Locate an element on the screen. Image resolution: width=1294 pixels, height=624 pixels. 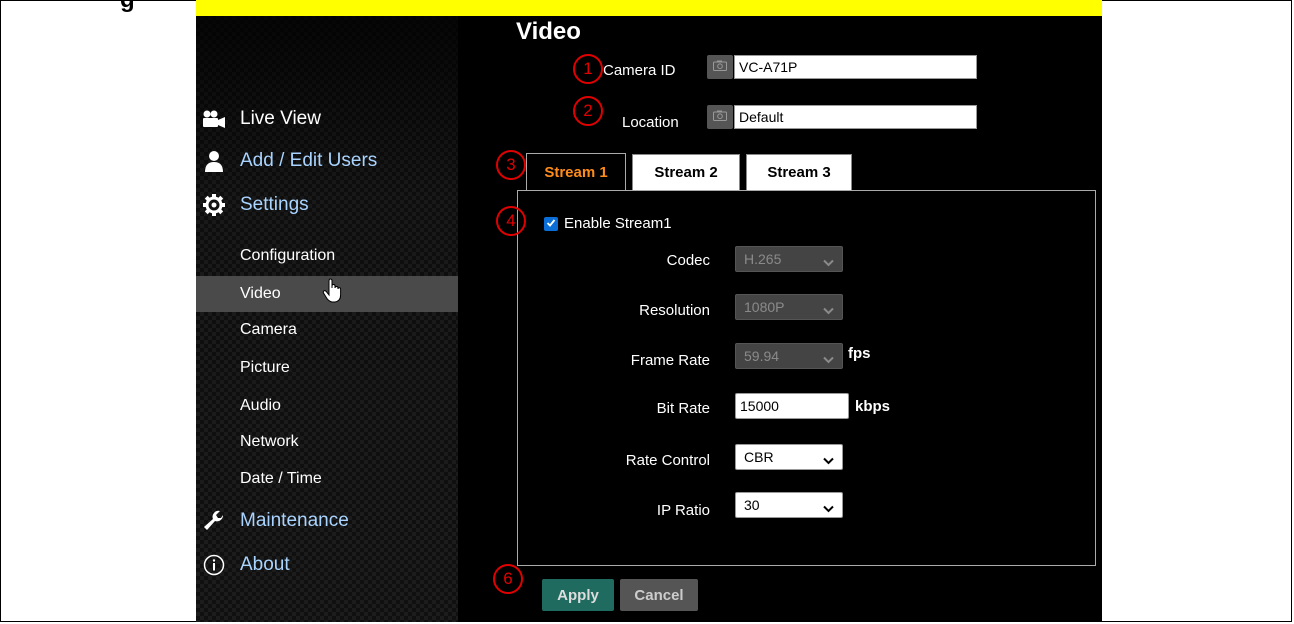
ip-ratio-value: 30 is located at coordinates (752, 505).